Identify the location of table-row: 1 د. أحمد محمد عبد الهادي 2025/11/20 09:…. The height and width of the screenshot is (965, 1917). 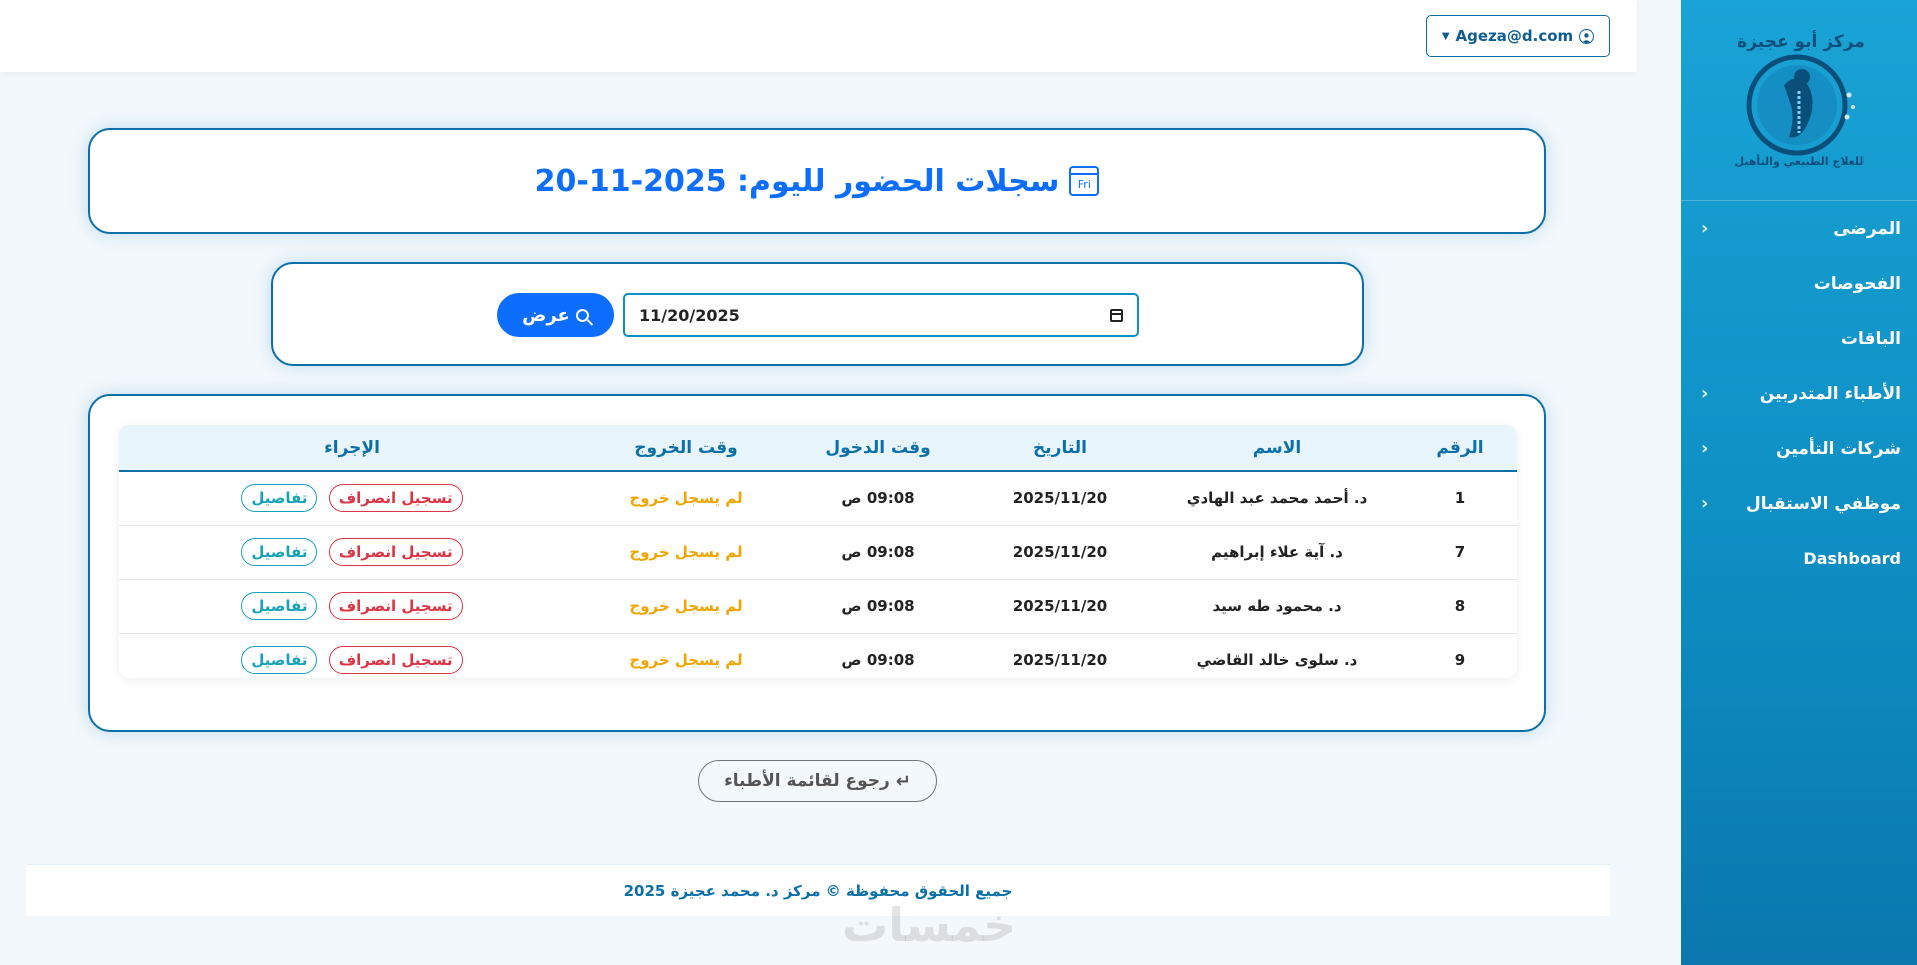
(818, 498).